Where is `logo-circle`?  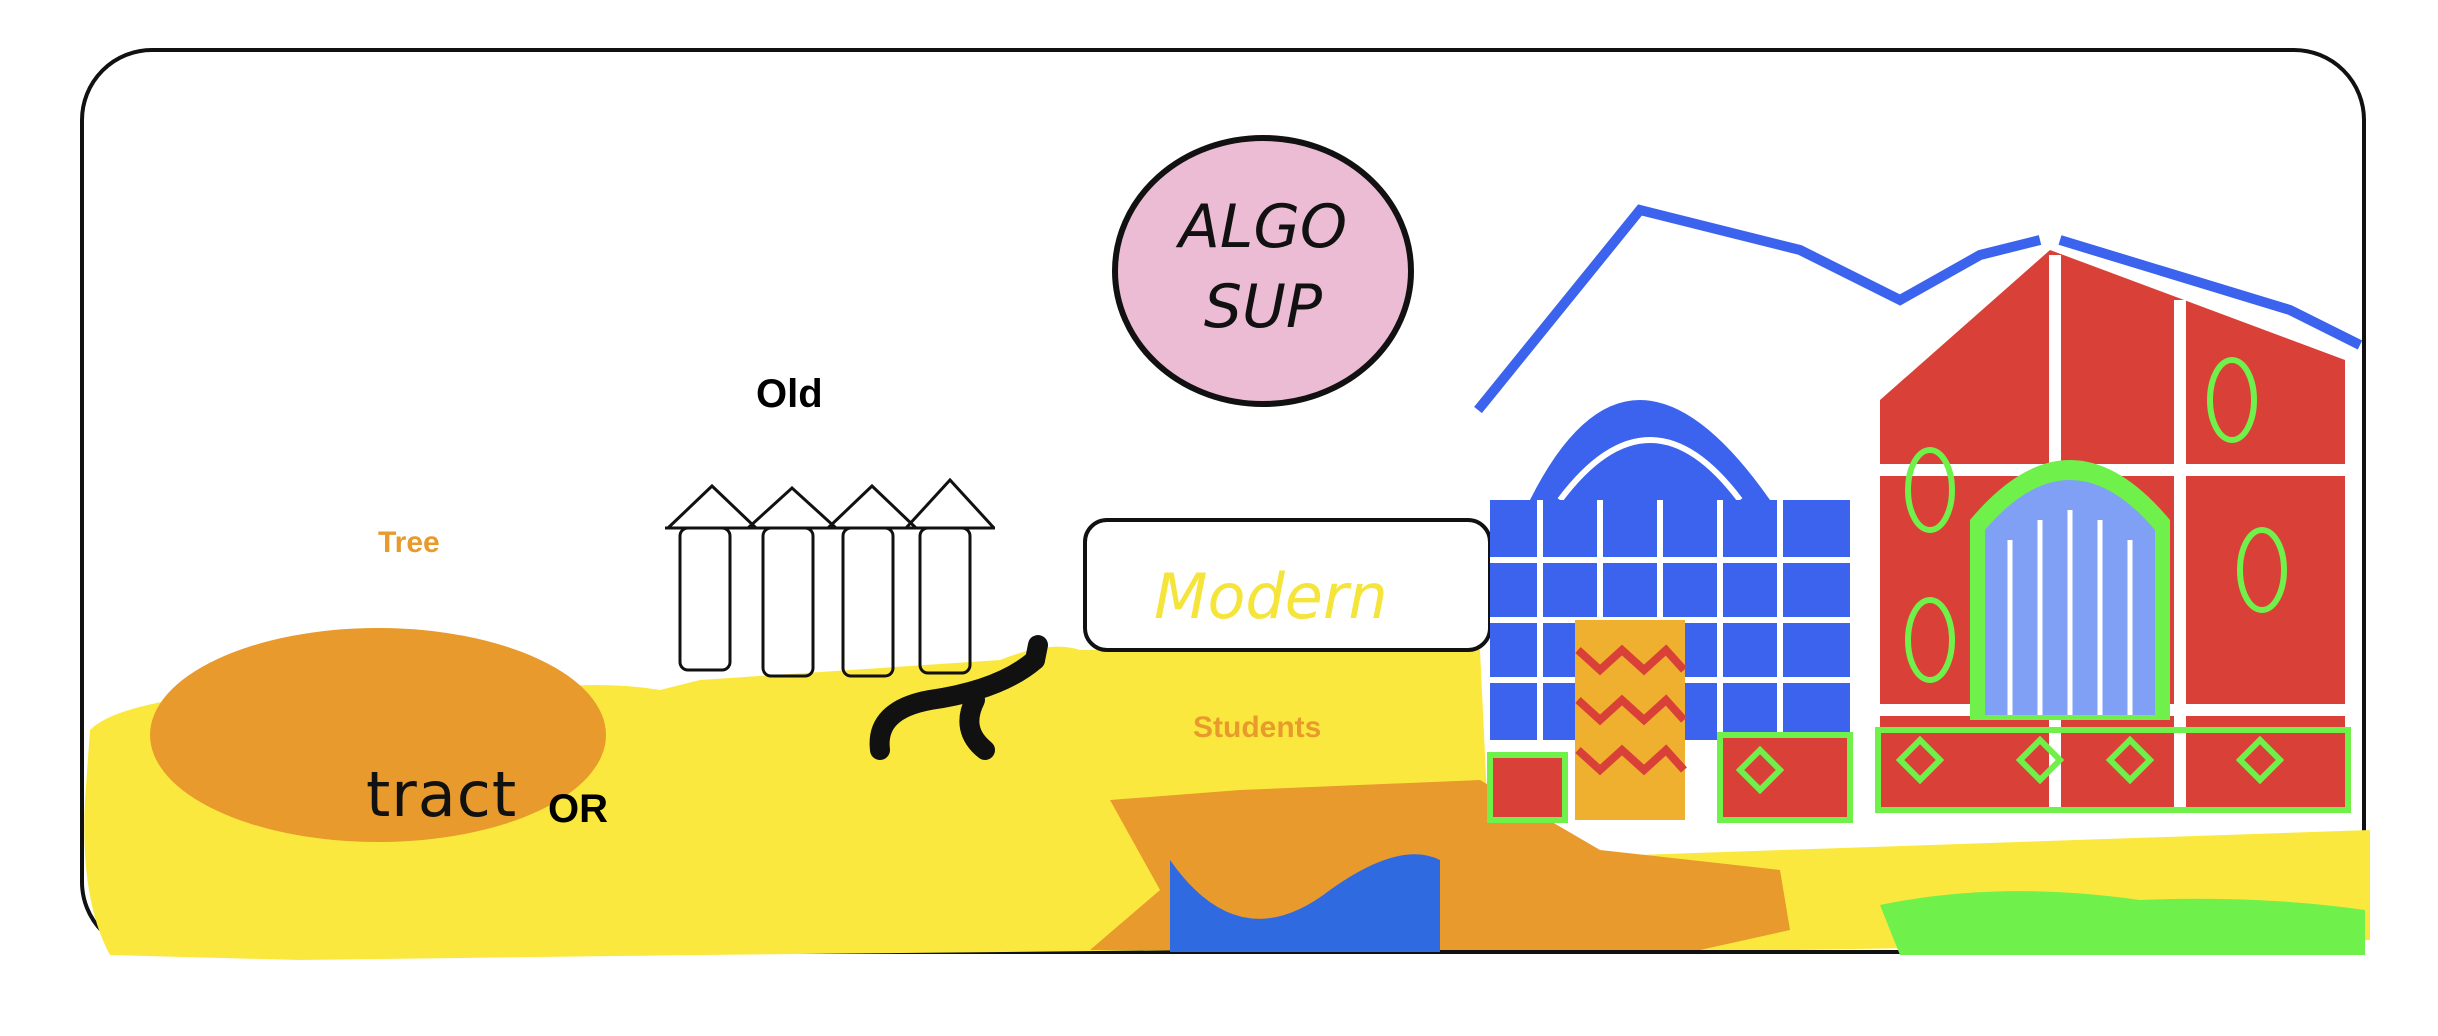 logo-circle is located at coordinates (1263, 271).